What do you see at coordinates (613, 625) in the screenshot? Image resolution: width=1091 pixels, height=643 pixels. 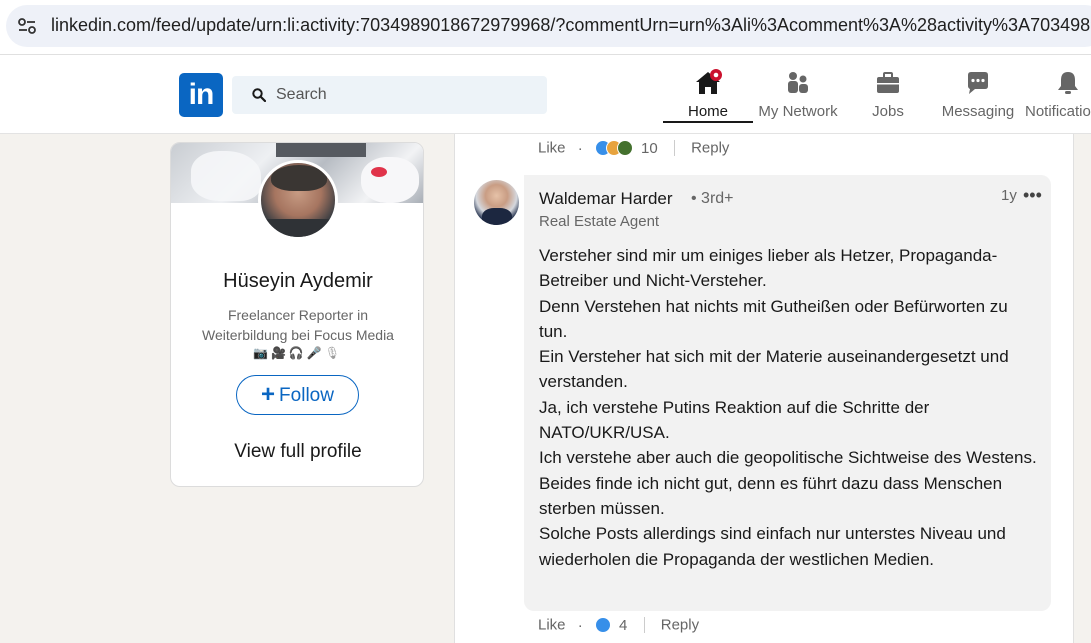 I see `reactions-summary: 4` at bounding box center [613, 625].